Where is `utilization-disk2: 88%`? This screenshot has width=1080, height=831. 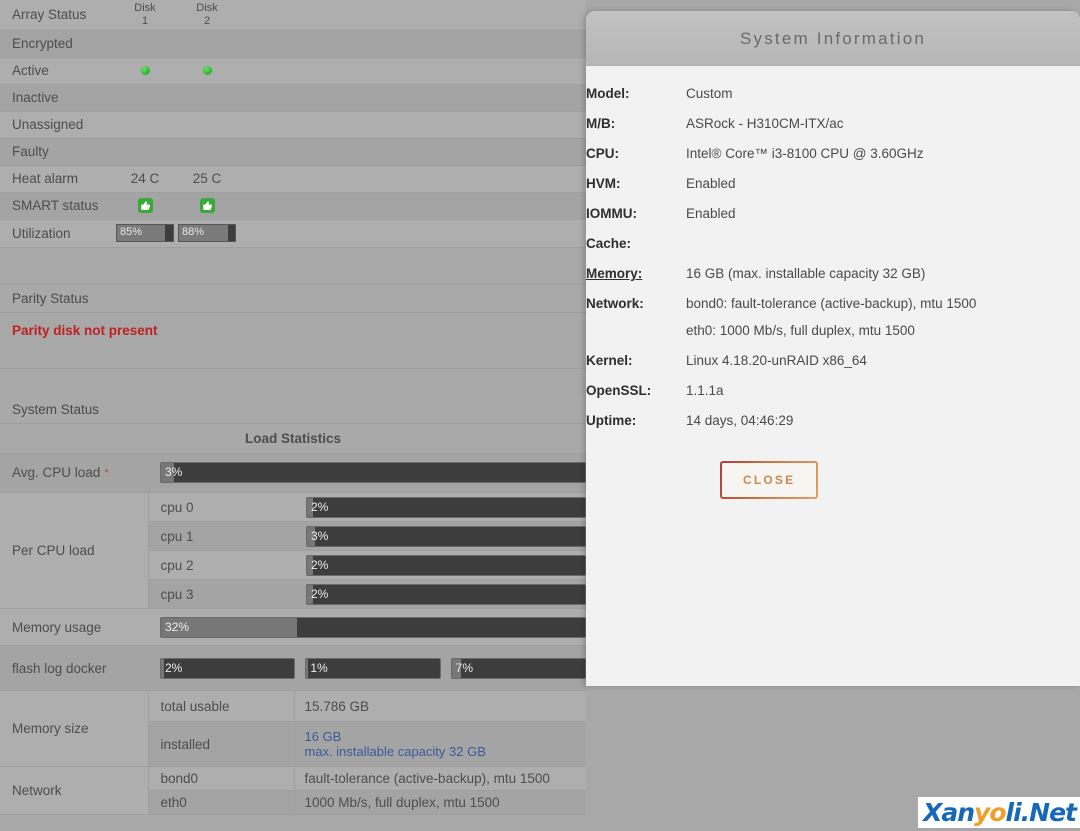
utilization-disk2: 88% is located at coordinates (207, 233).